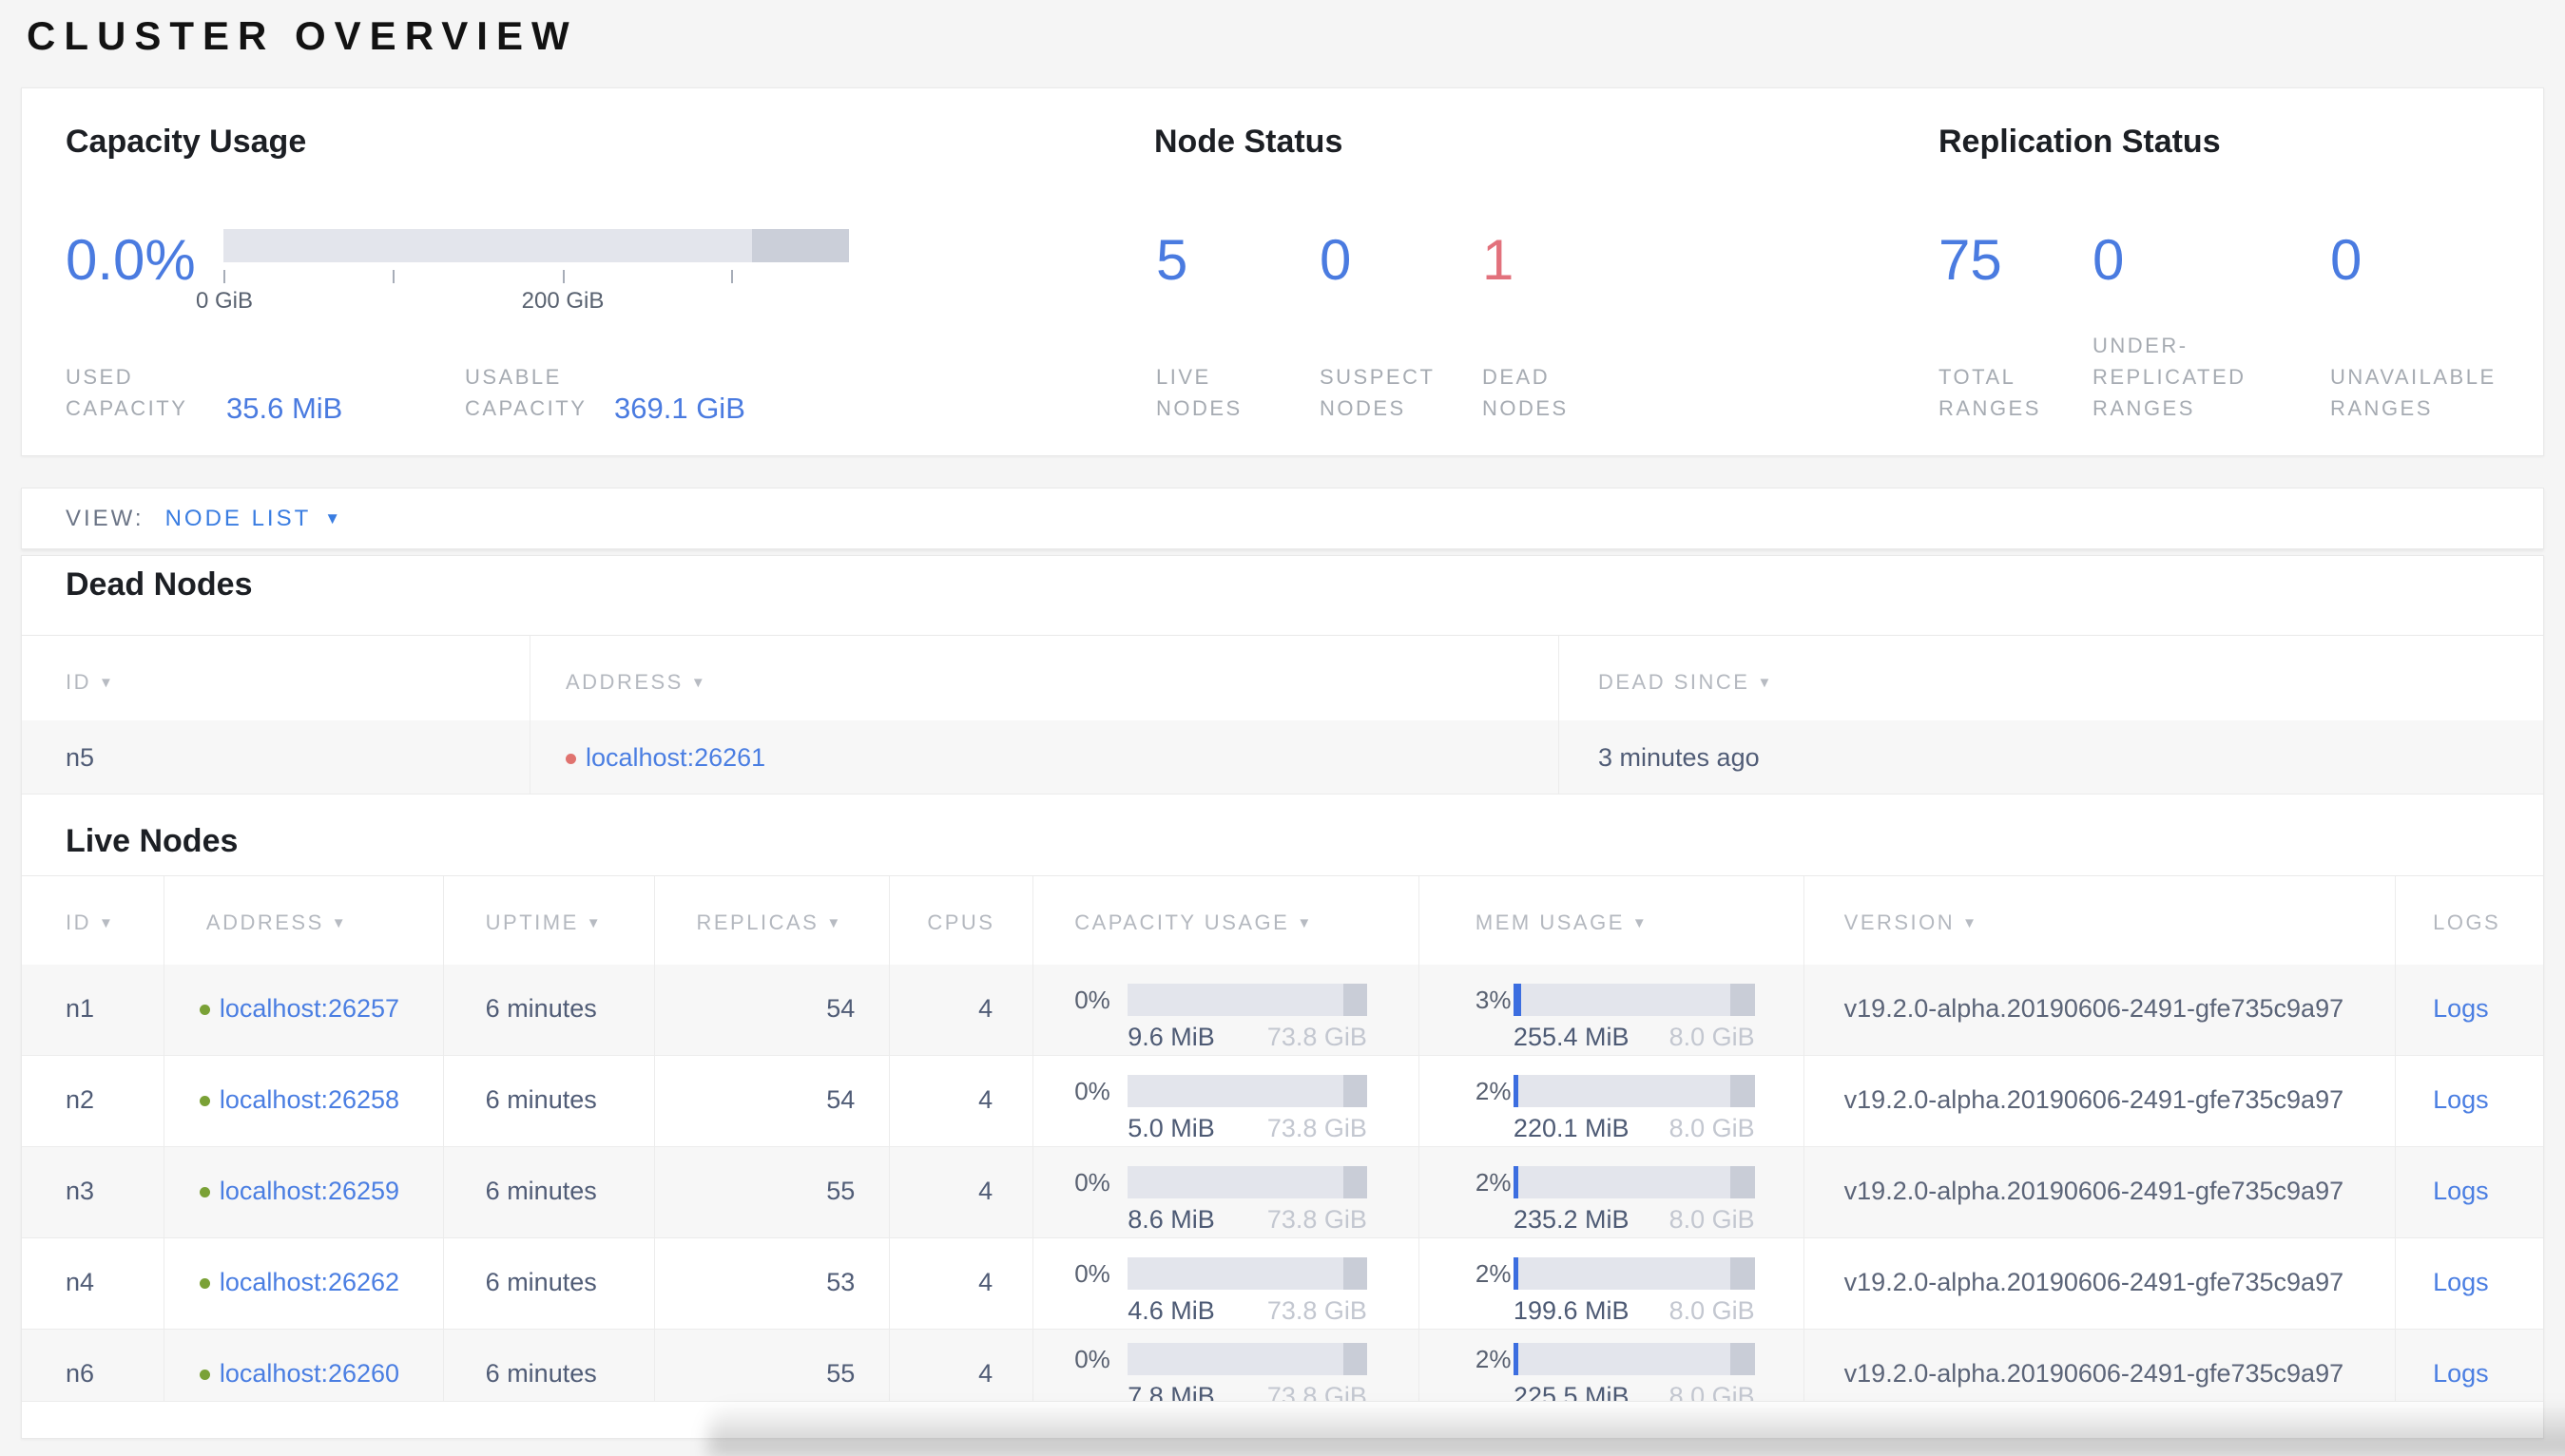 This screenshot has width=2565, height=1456. I want to click on column-header-uptime: UPTIME ▼, so click(549, 920).